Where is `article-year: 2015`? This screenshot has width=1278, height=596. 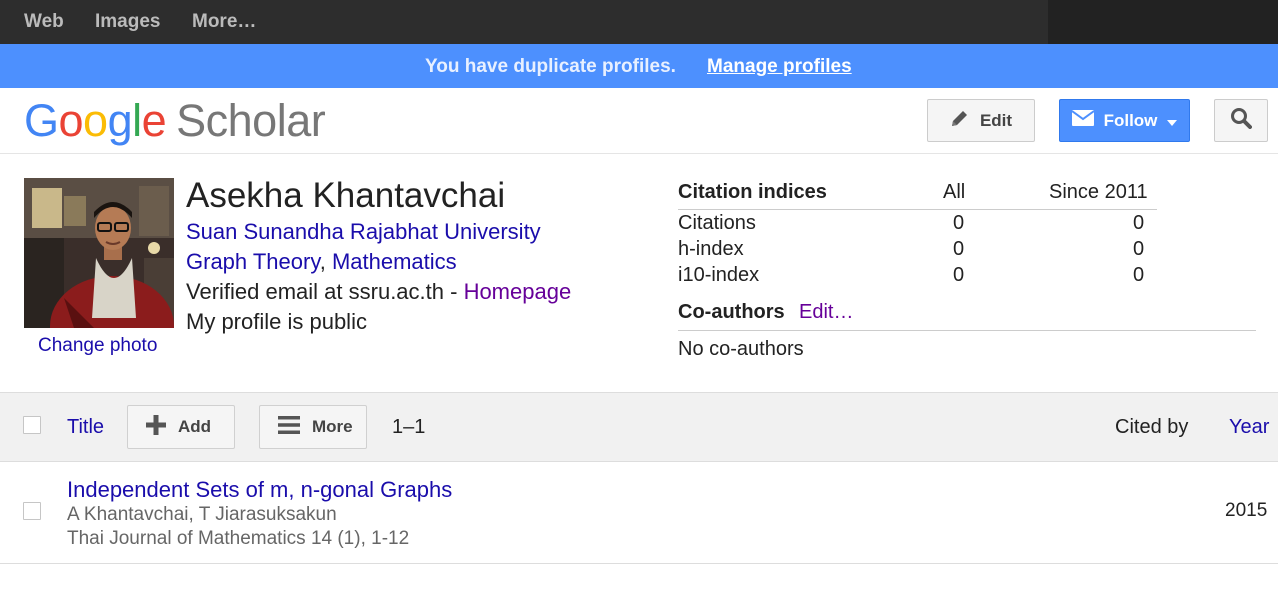
article-year: 2015 is located at coordinates (1246, 510).